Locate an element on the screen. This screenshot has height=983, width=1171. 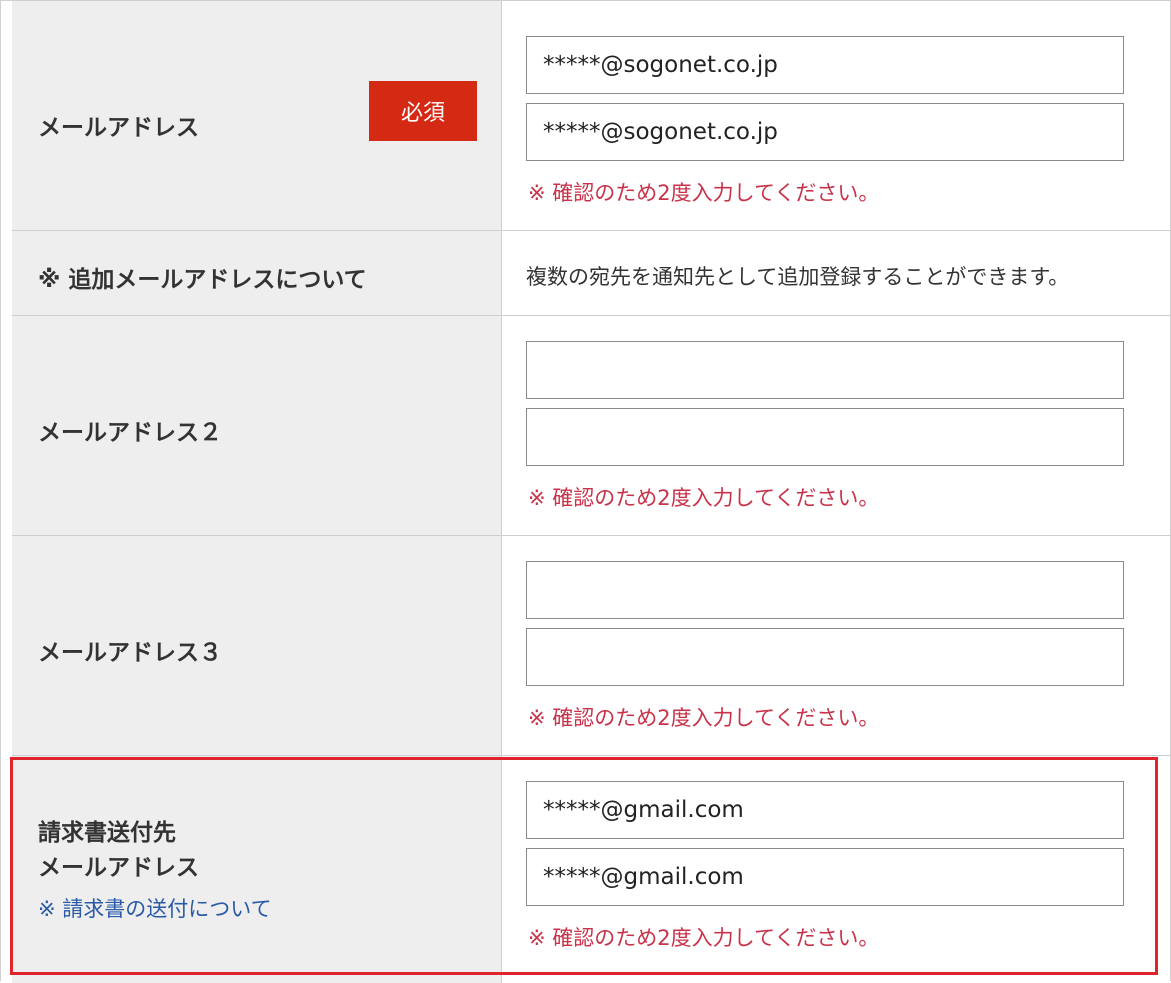
email2-confirm-input is located at coordinates (825, 437).